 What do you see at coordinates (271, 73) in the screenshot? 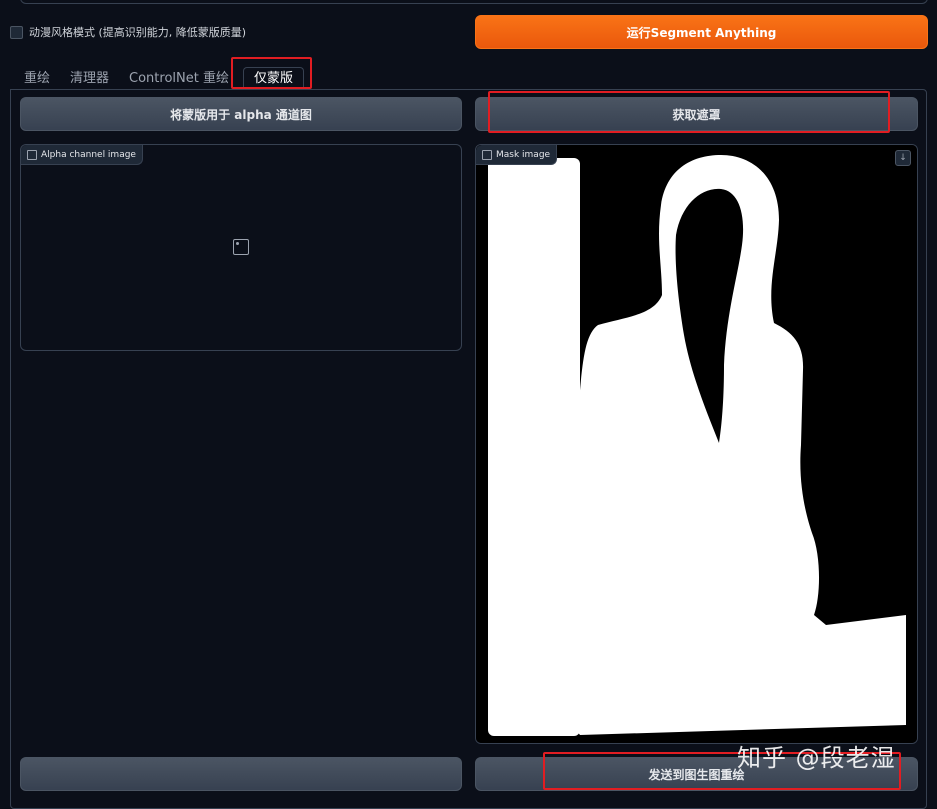
I see `tab-highlight` at bounding box center [271, 73].